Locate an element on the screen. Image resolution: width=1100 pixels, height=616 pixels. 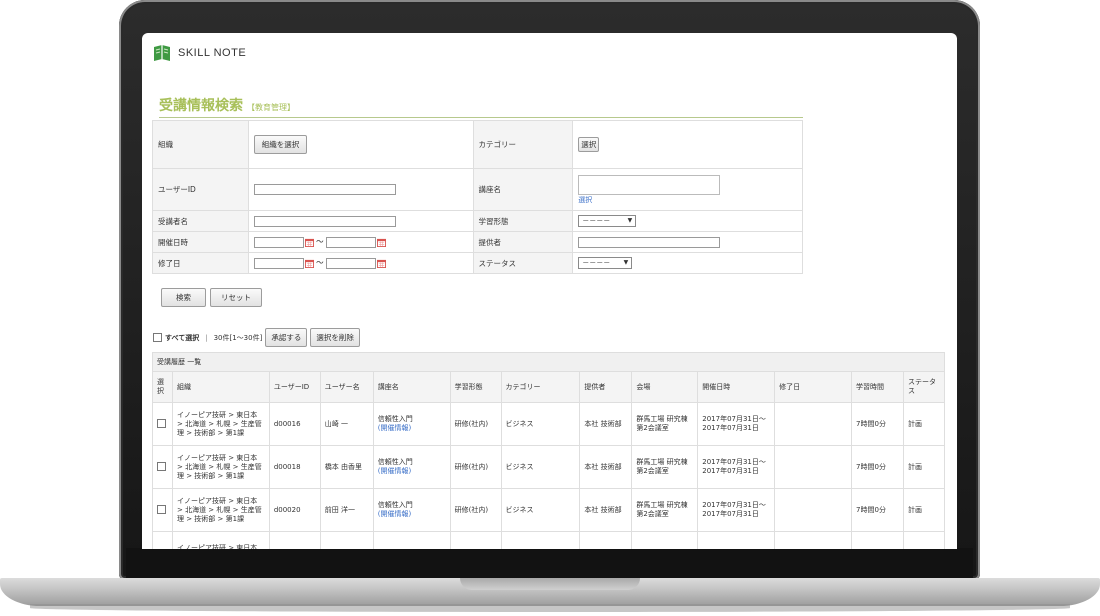
org-label: 組織 is located at coordinates (200, 144).